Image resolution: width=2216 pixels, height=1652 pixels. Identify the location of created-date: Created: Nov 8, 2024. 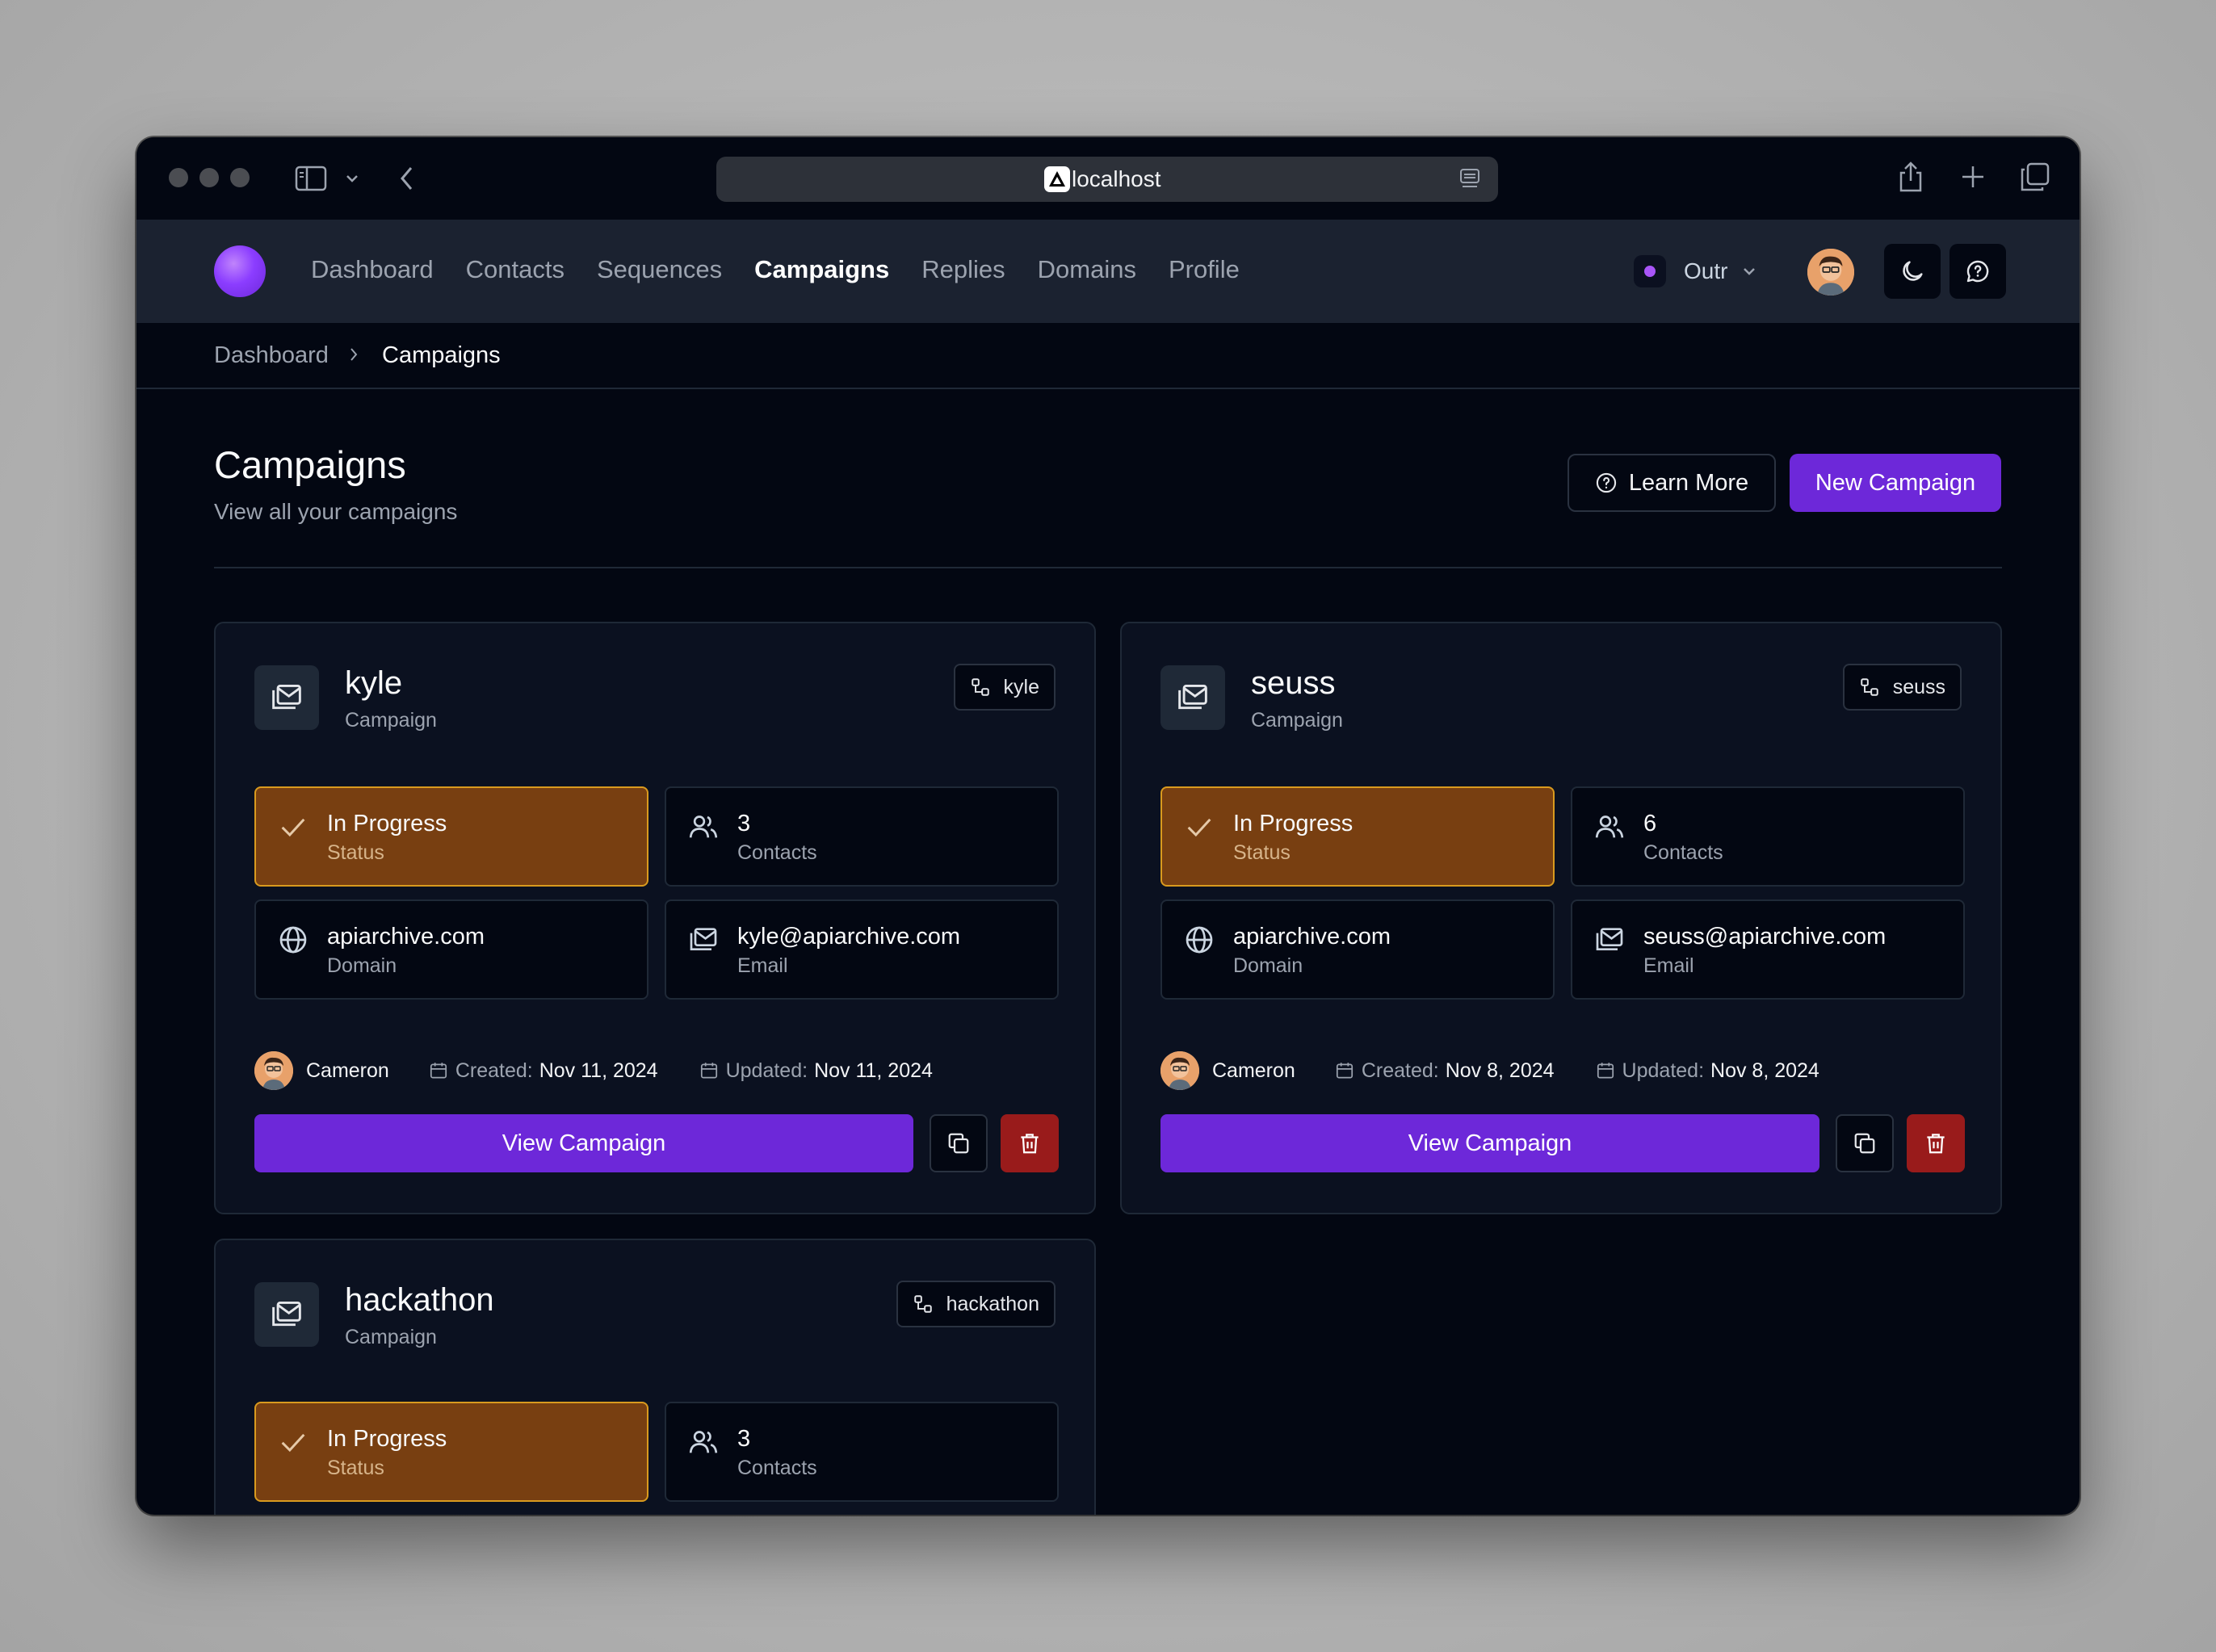
(1444, 1071).